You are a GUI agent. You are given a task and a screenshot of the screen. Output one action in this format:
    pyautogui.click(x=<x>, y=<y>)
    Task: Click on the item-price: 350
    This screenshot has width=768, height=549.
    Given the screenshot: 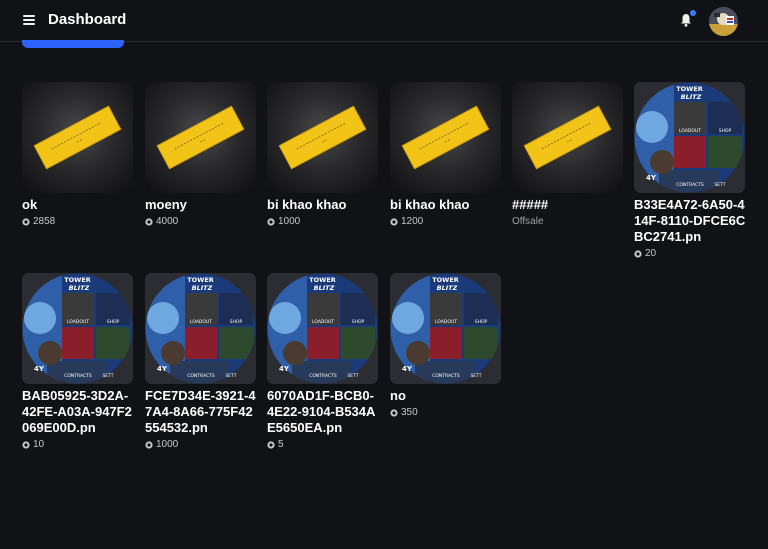 What is the action you would take?
    pyautogui.click(x=446, y=412)
    